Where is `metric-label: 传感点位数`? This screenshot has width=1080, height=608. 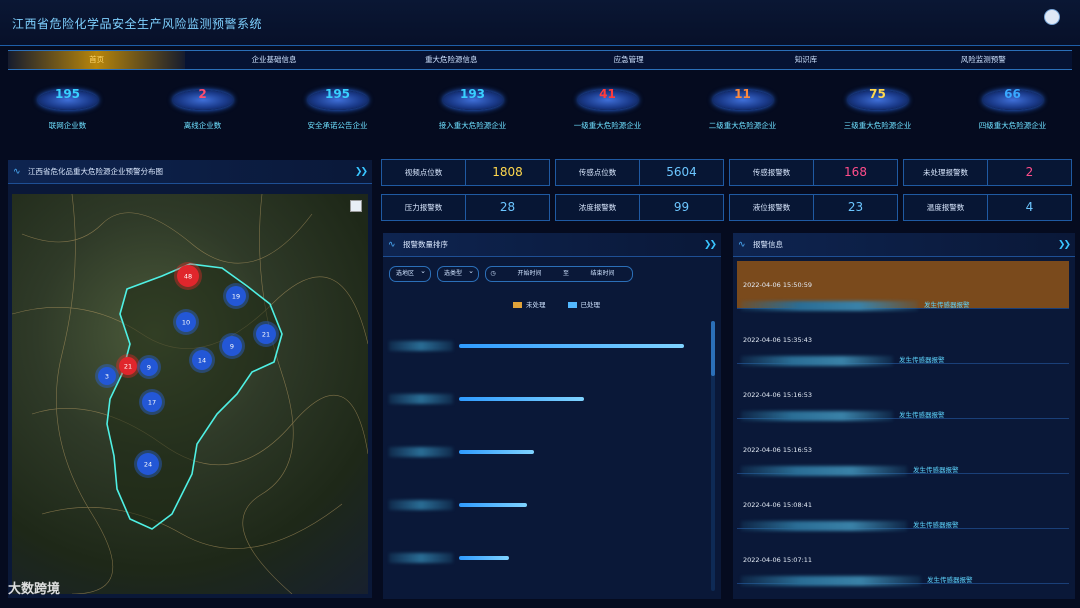
metric-label: 传感点位数 is located at coordinates (598, 172).